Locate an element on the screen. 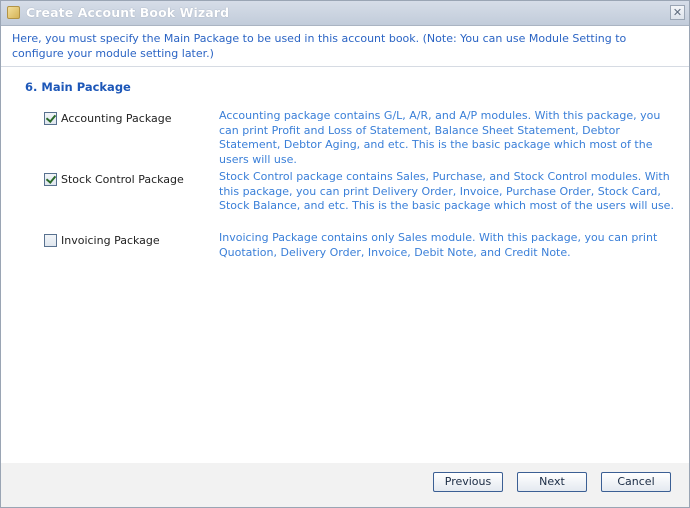 The image size is (690, 508). accounting-package-checkbox is located at coordinates (50, 118).